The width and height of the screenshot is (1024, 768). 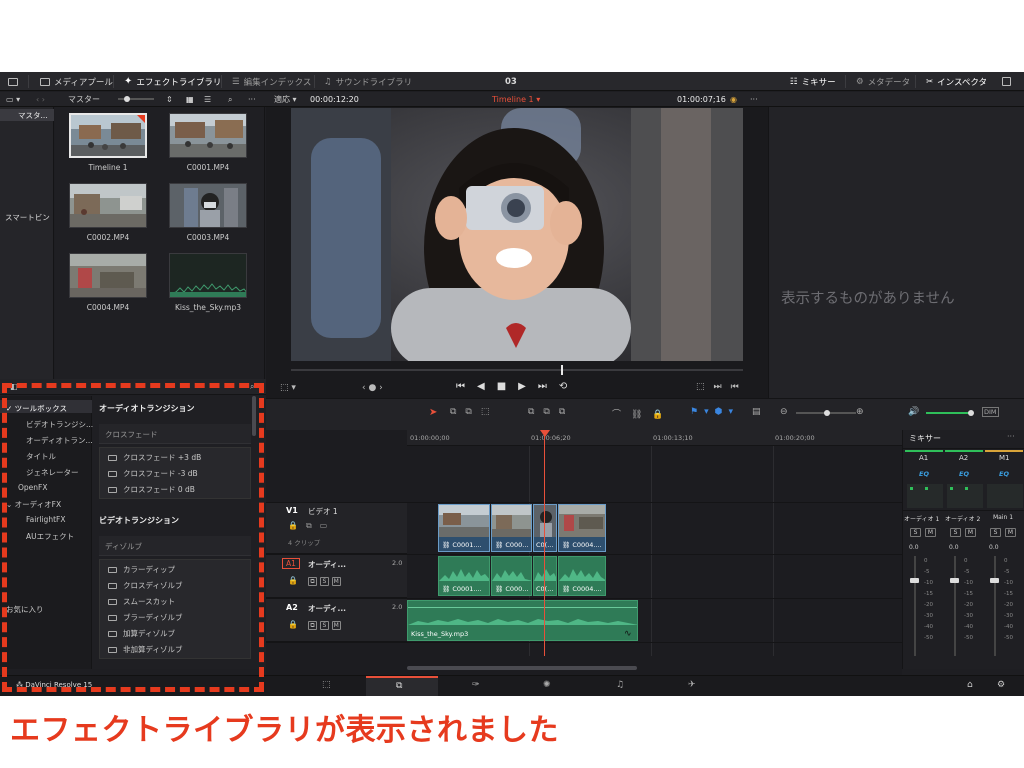 I want to click on tree-generators: ジェネレーター, so click(x=52, y=472).